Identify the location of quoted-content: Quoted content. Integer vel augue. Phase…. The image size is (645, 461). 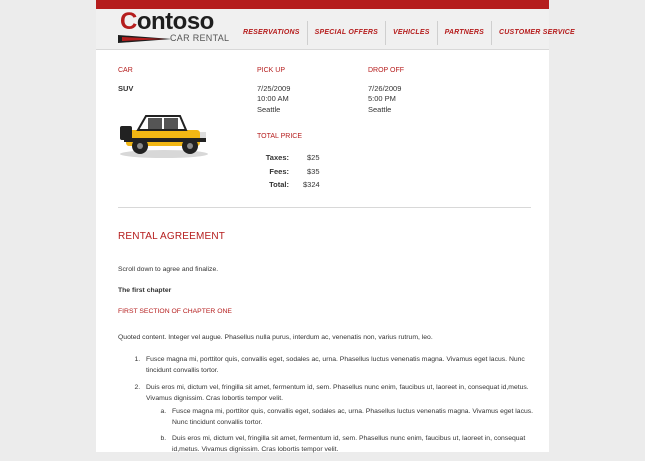
(275, 337).